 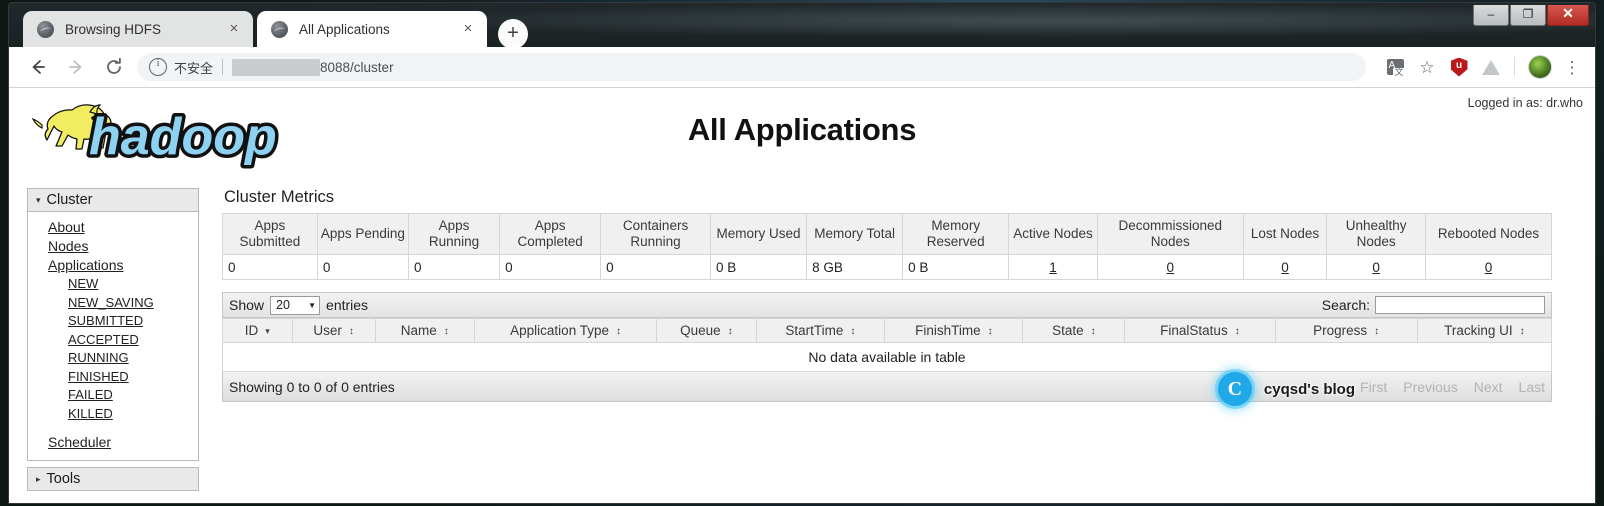 I want to click on chevron-down-icon: ▾, so click(x=38, y=199).